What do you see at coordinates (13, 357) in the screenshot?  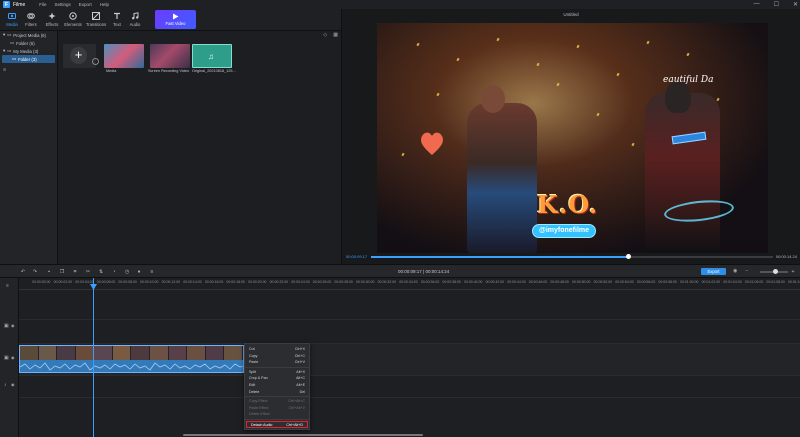 I see `video-track-visibility-icon: ◉` at bounding box center [13, 357].